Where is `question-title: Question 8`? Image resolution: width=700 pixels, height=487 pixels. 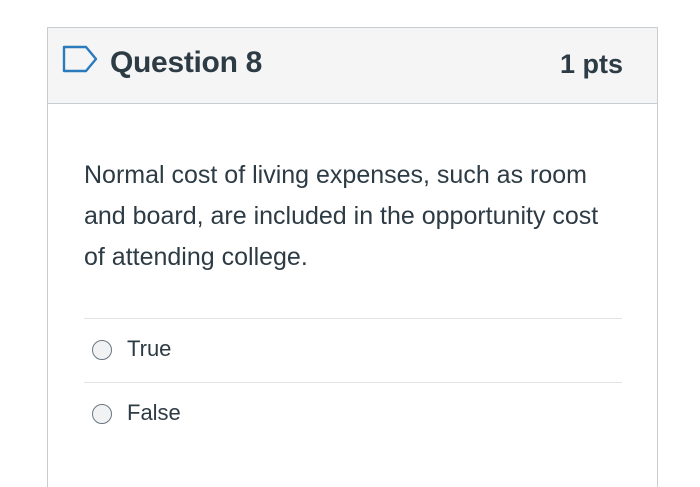 question-title: Question 8 is located at coordinates (186, 62).